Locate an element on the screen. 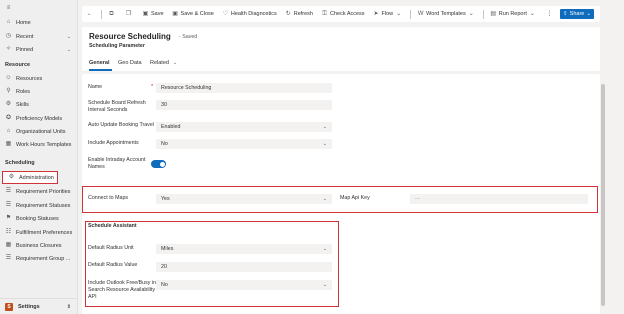 This screenshot has width=624, height=314. word-templates-label: Word Templates is located at coordinates (446, 14).